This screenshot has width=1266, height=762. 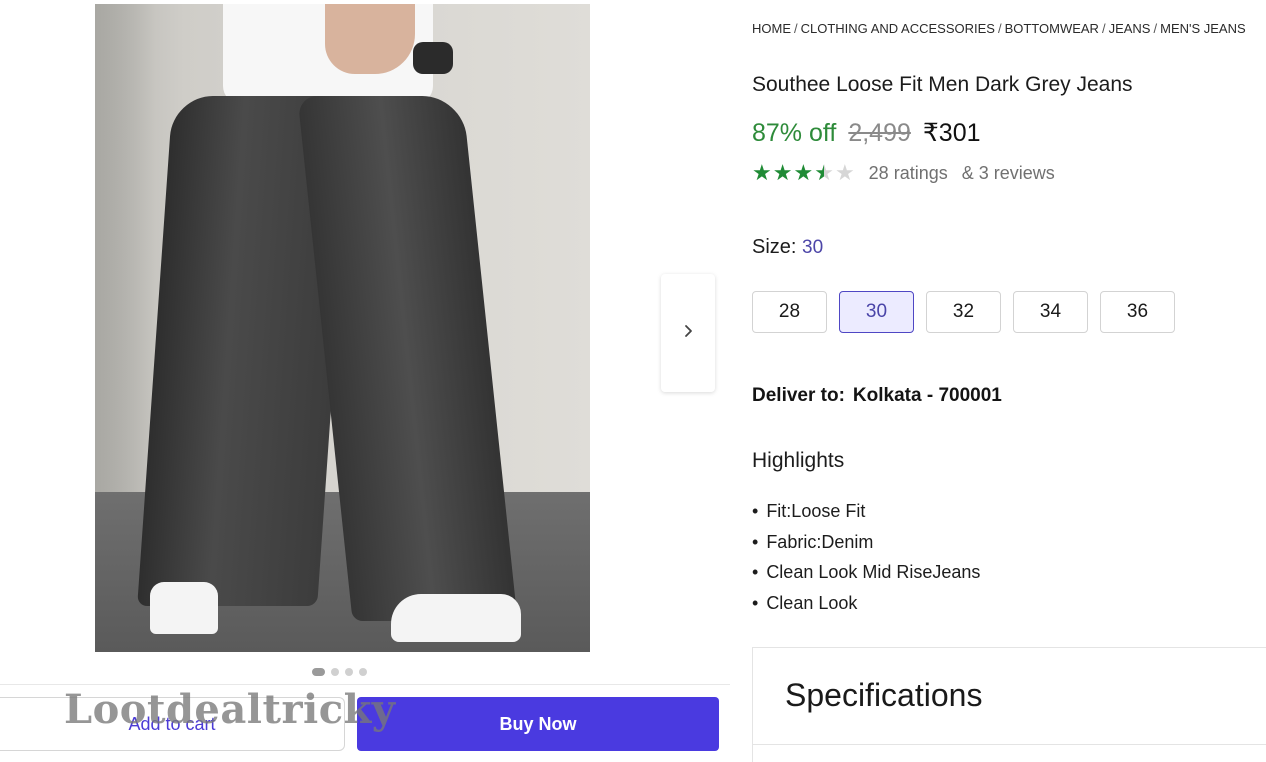 I want to click on discount-percent: 87% off, so click(x=794, y=133).